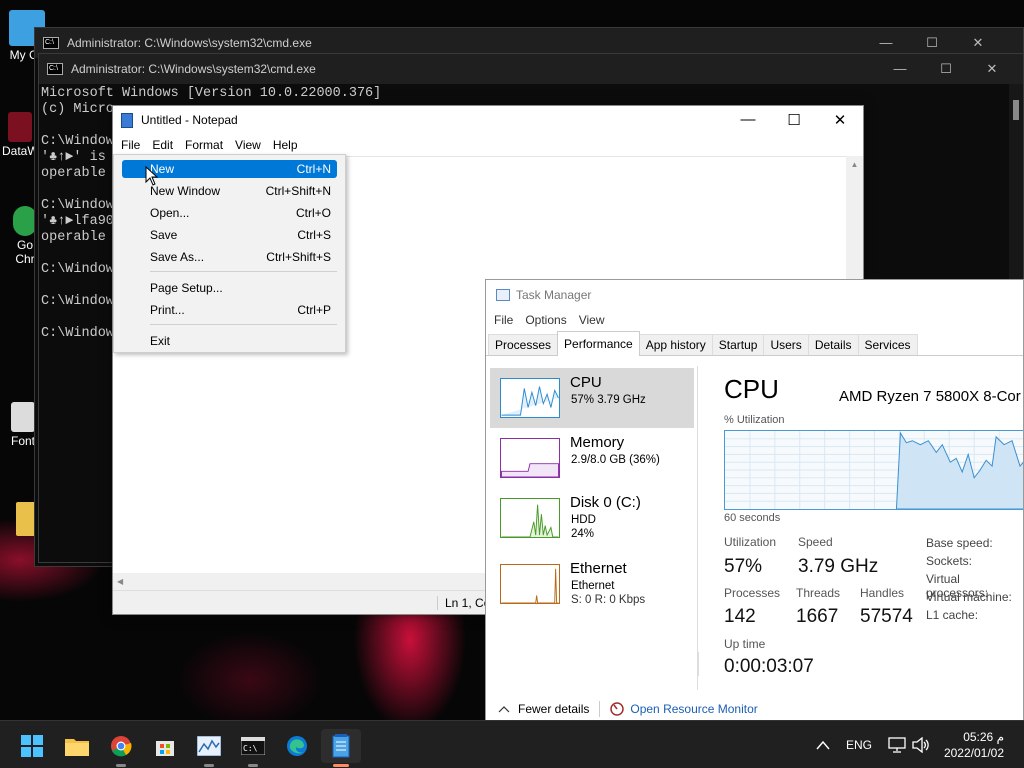 This screenshot has height=768, width=1024. What do you see at coordinates (297, 746) in the screenshot?
I see `taskbar-edge` at bounding box center [297, 746].